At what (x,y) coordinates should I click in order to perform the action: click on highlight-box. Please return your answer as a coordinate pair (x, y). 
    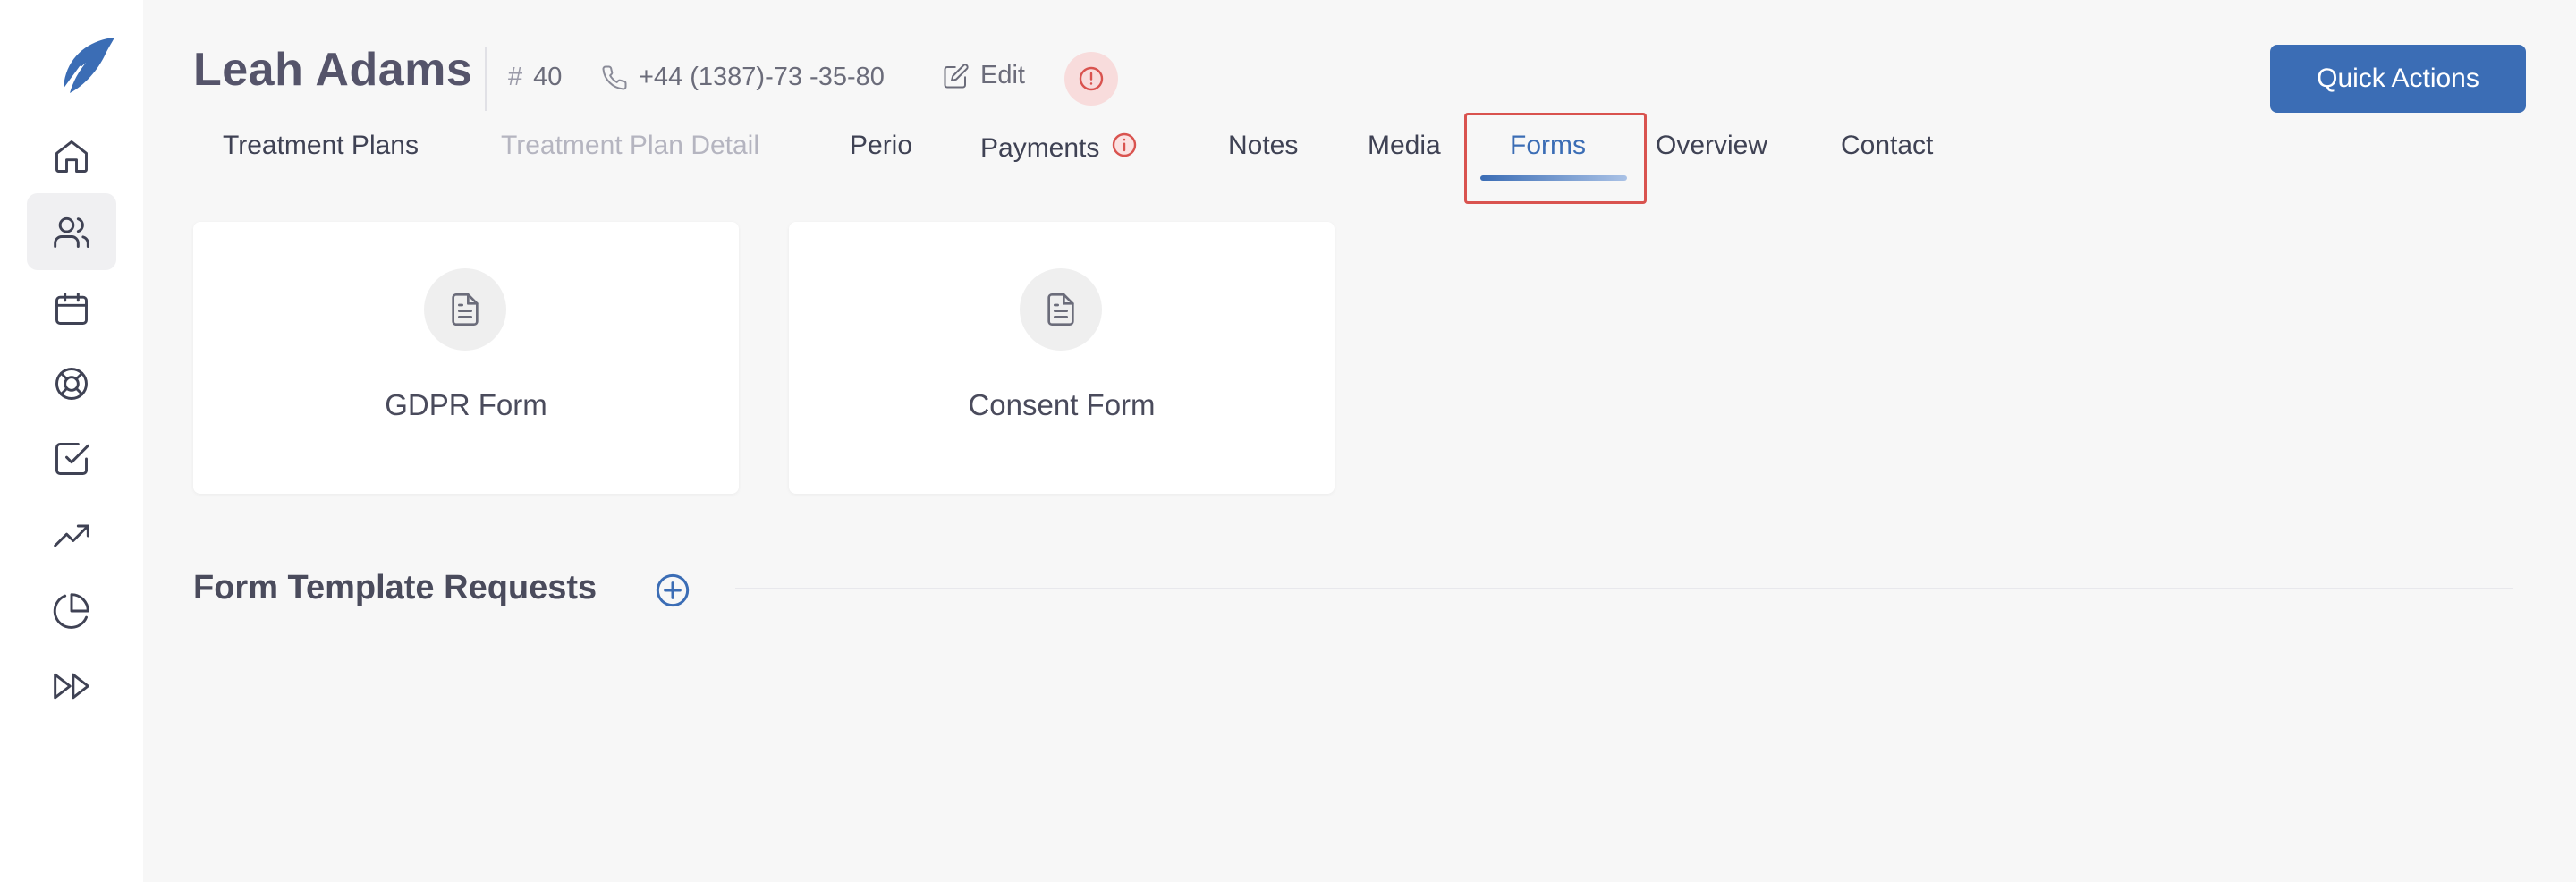
    Looking at the image, I should click on (1555, 158).